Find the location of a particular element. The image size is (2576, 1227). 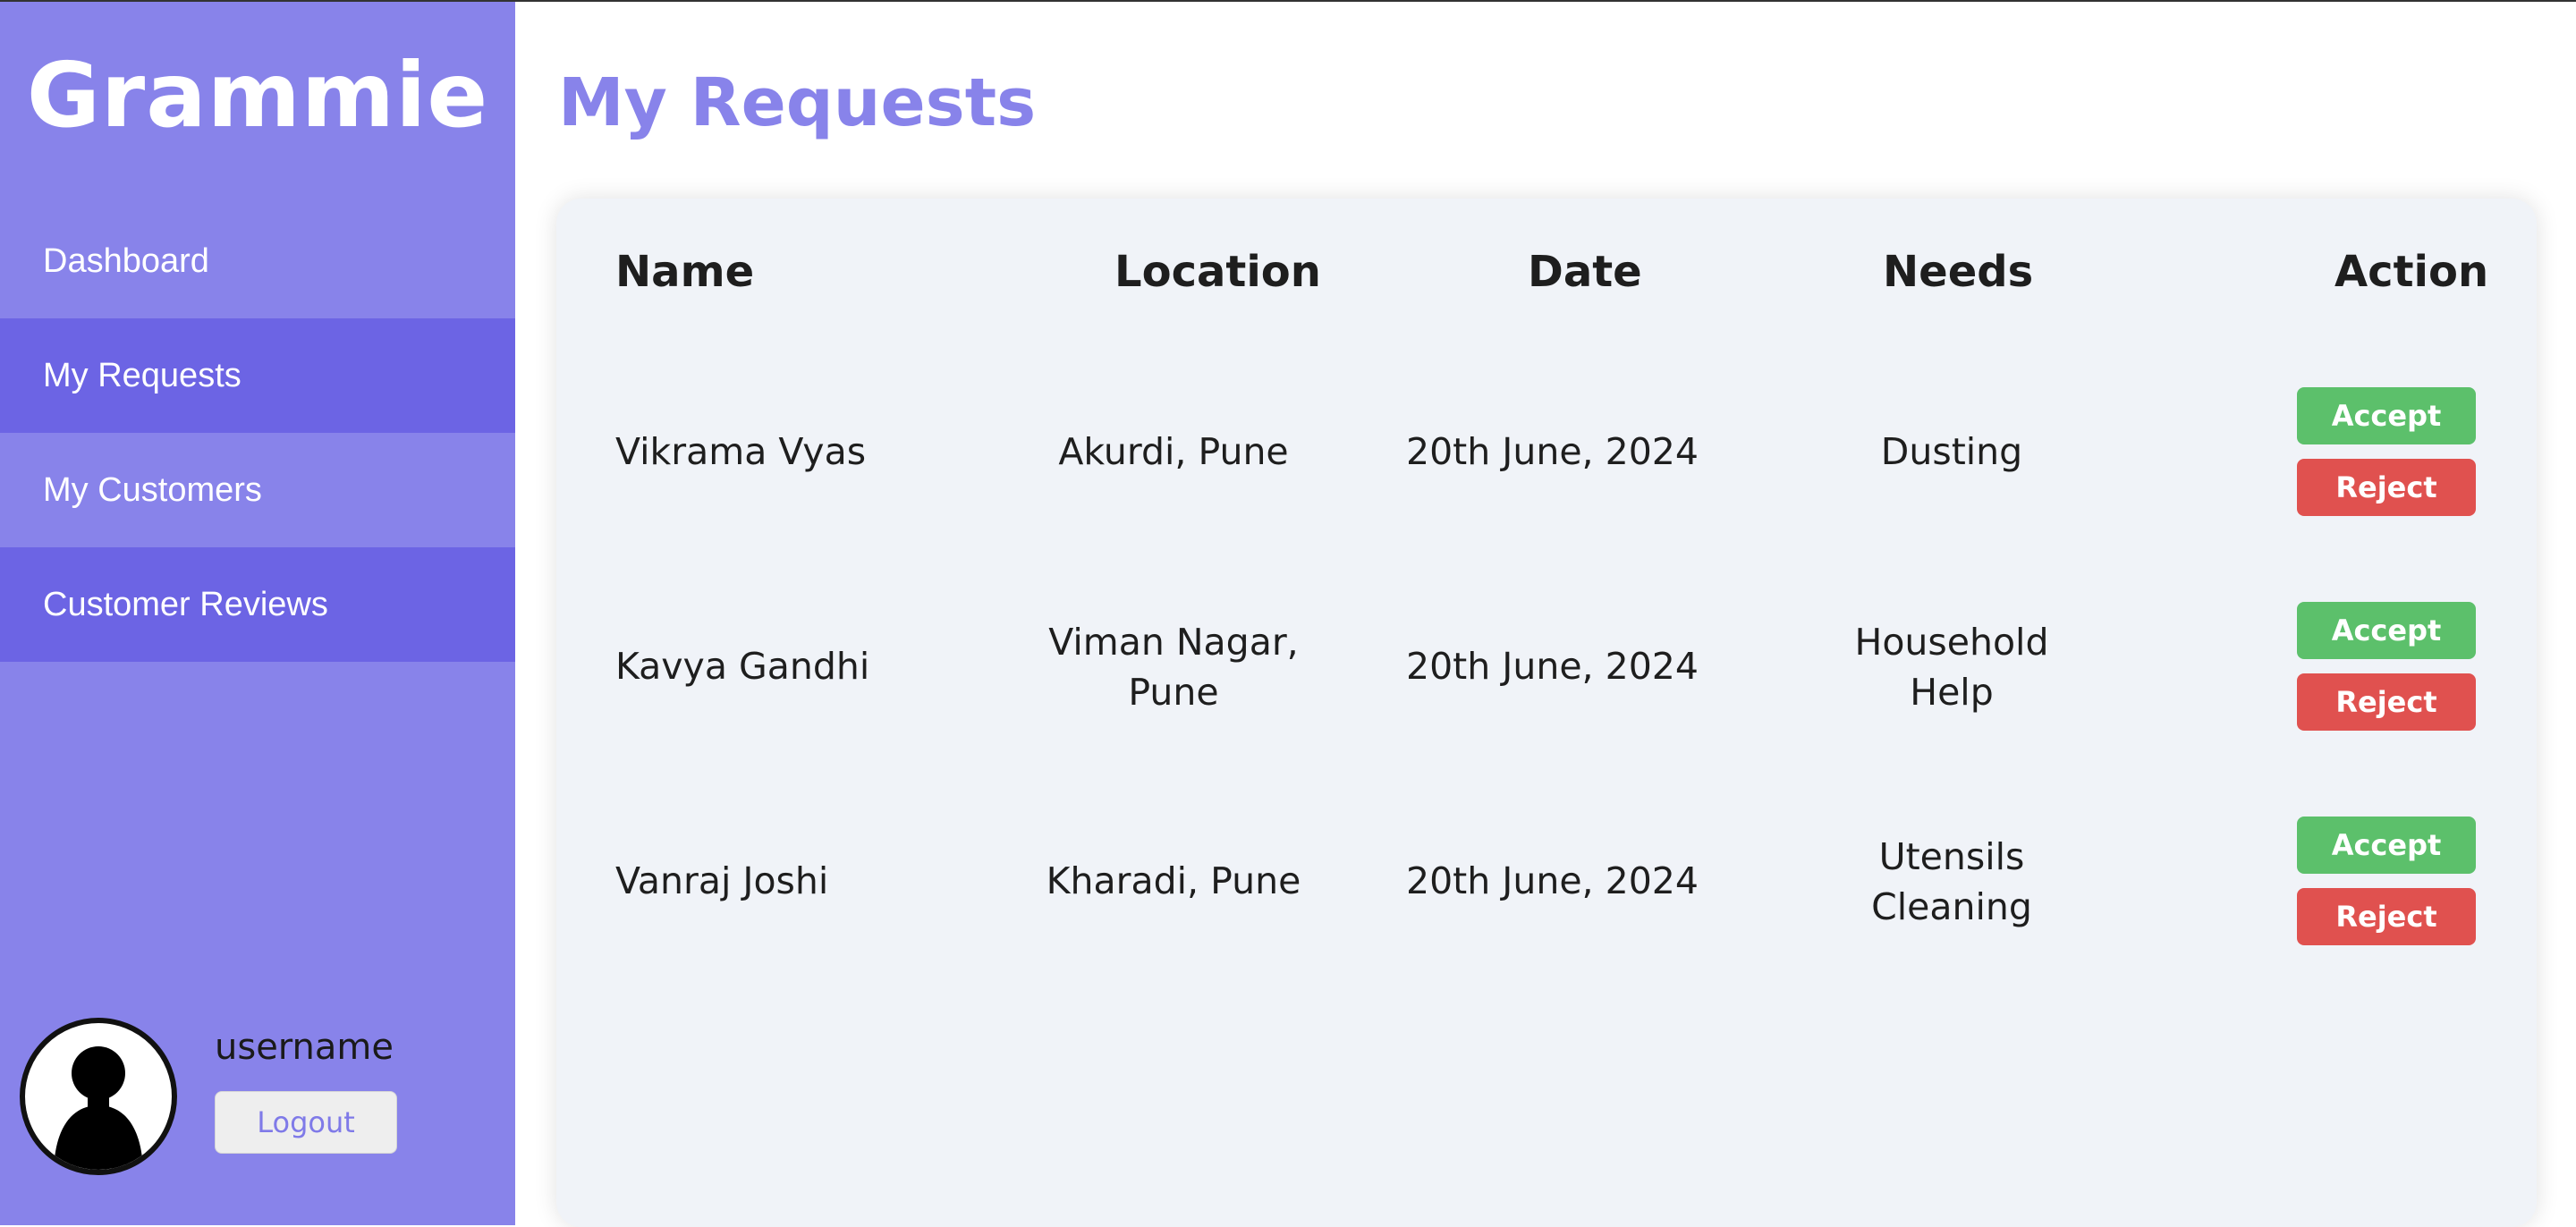

row-location: Kharadi, Pune is located at coordinates (1173, 881).